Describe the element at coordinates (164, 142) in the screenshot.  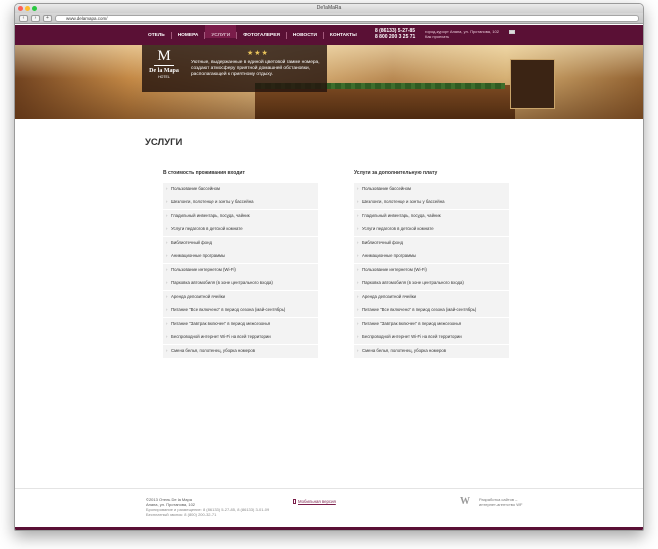
I see `page-title: Услуги` at that location.